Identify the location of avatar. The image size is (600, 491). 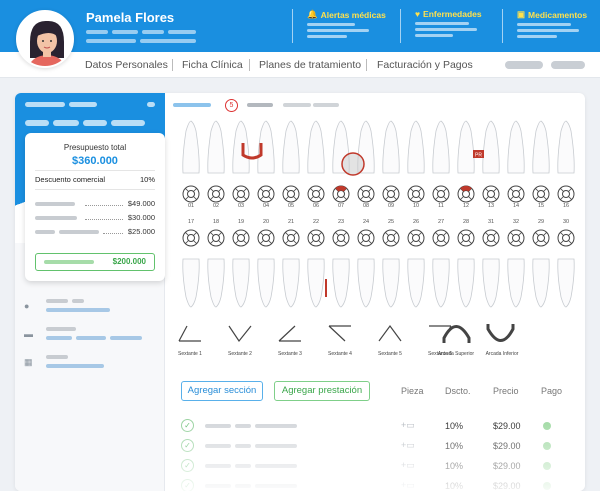
(45, 39).